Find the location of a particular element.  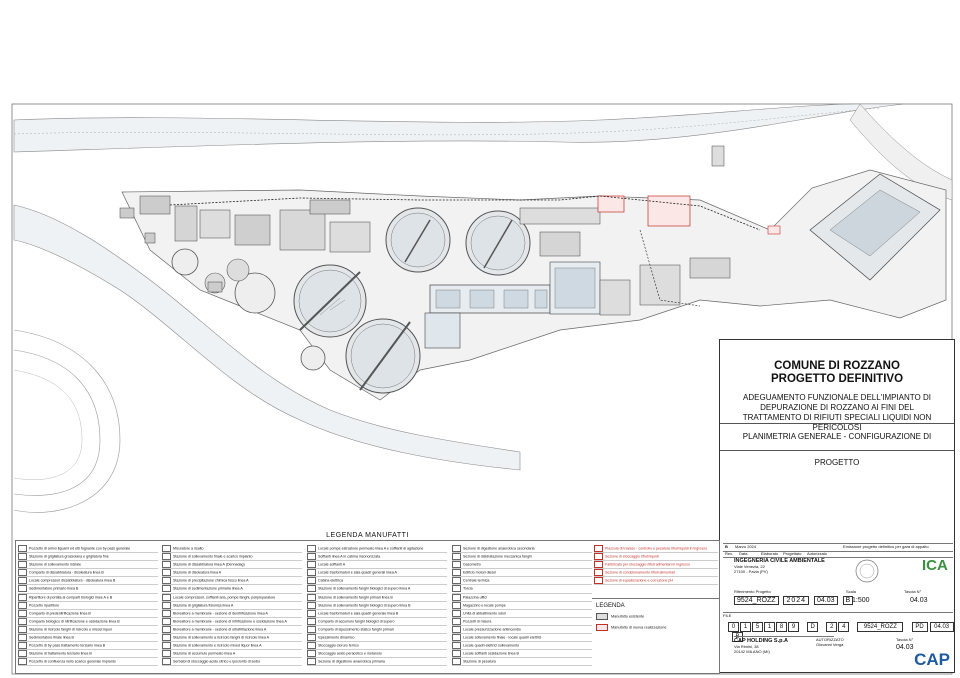

legend-row: Locale quadri elettrici sollevamento is located at coordinates (522, 646).